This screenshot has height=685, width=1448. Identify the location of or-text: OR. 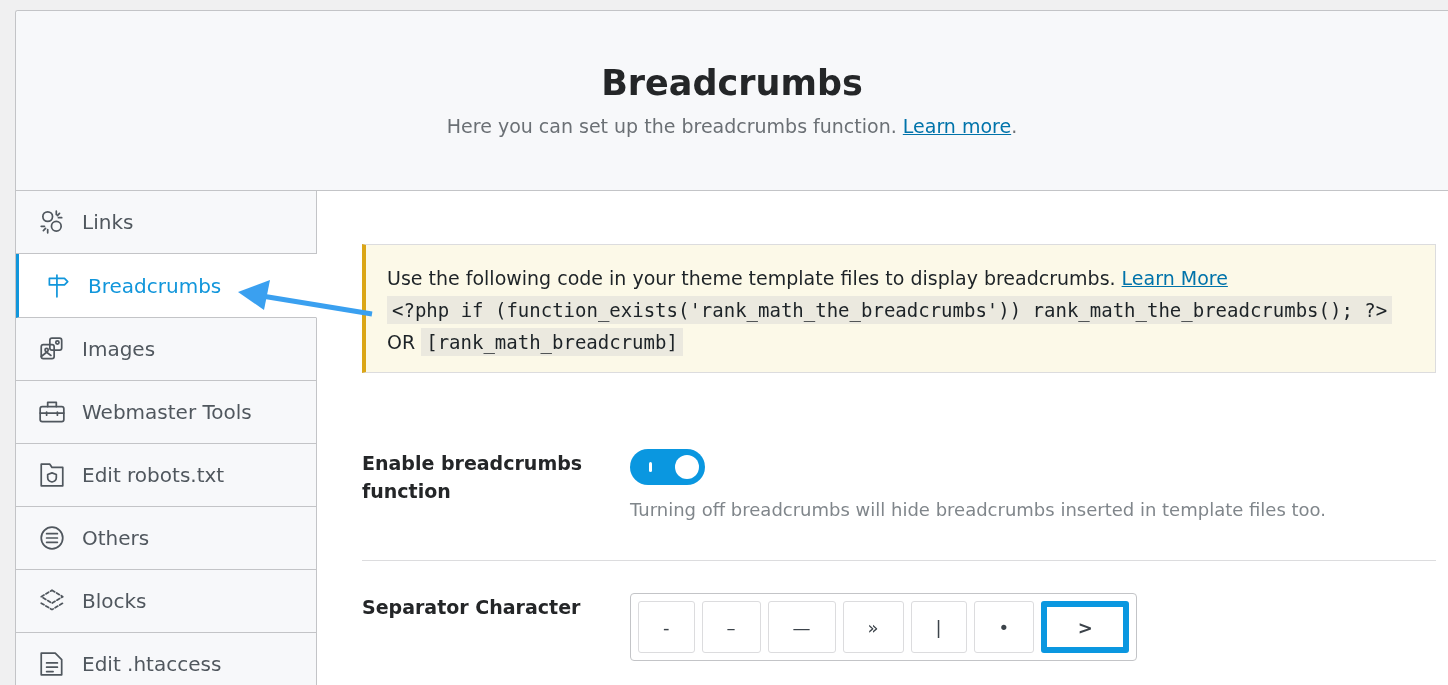
(401, 342).